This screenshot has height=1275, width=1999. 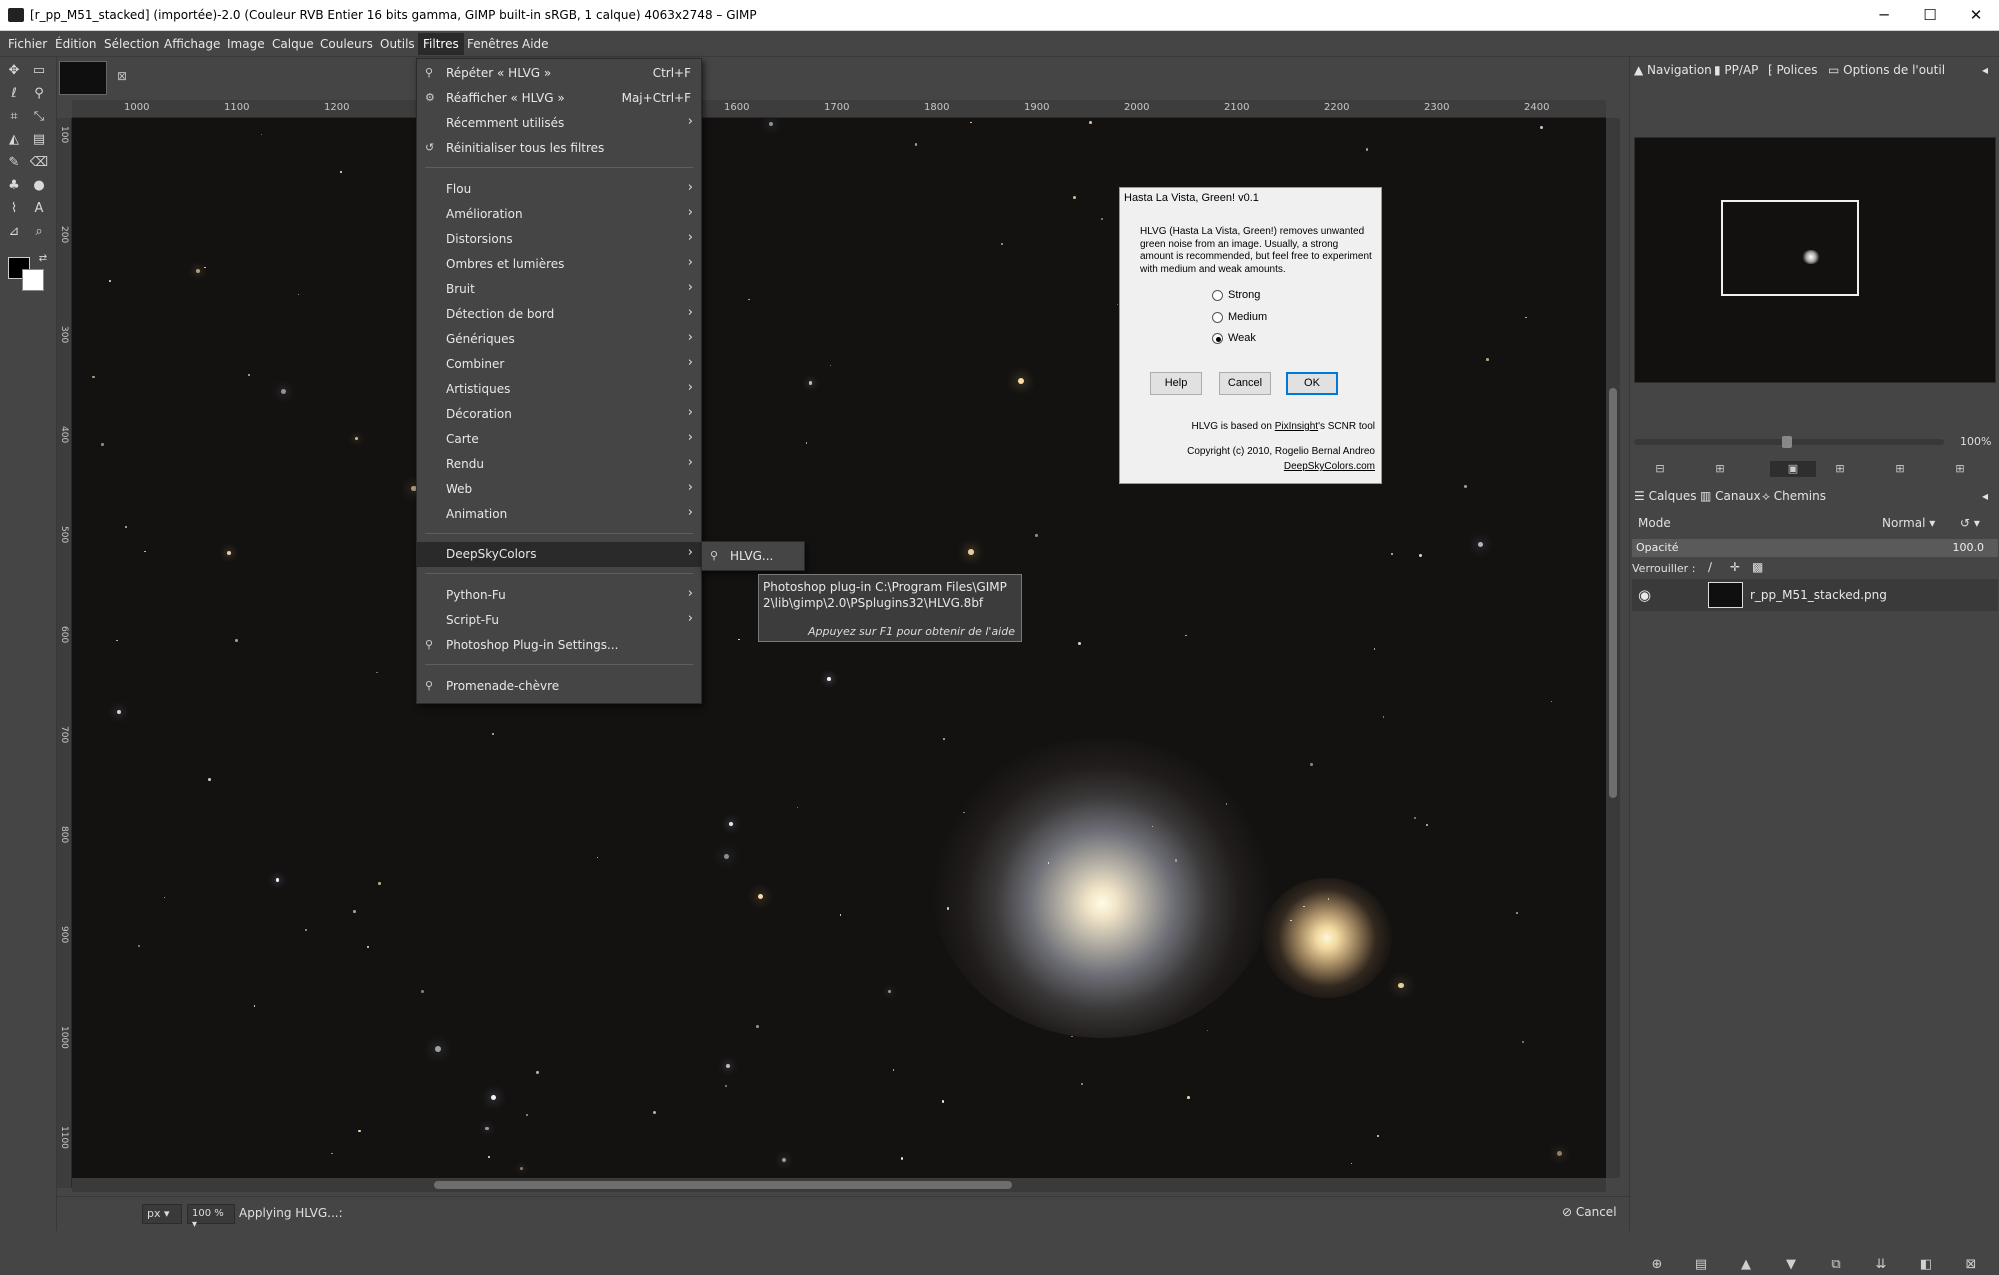 I want to click on navigation-zoom-slider, so click(x=1789, y=442).